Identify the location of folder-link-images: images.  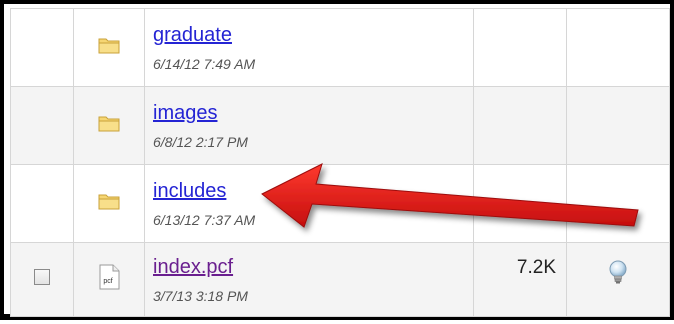
(313, 113).